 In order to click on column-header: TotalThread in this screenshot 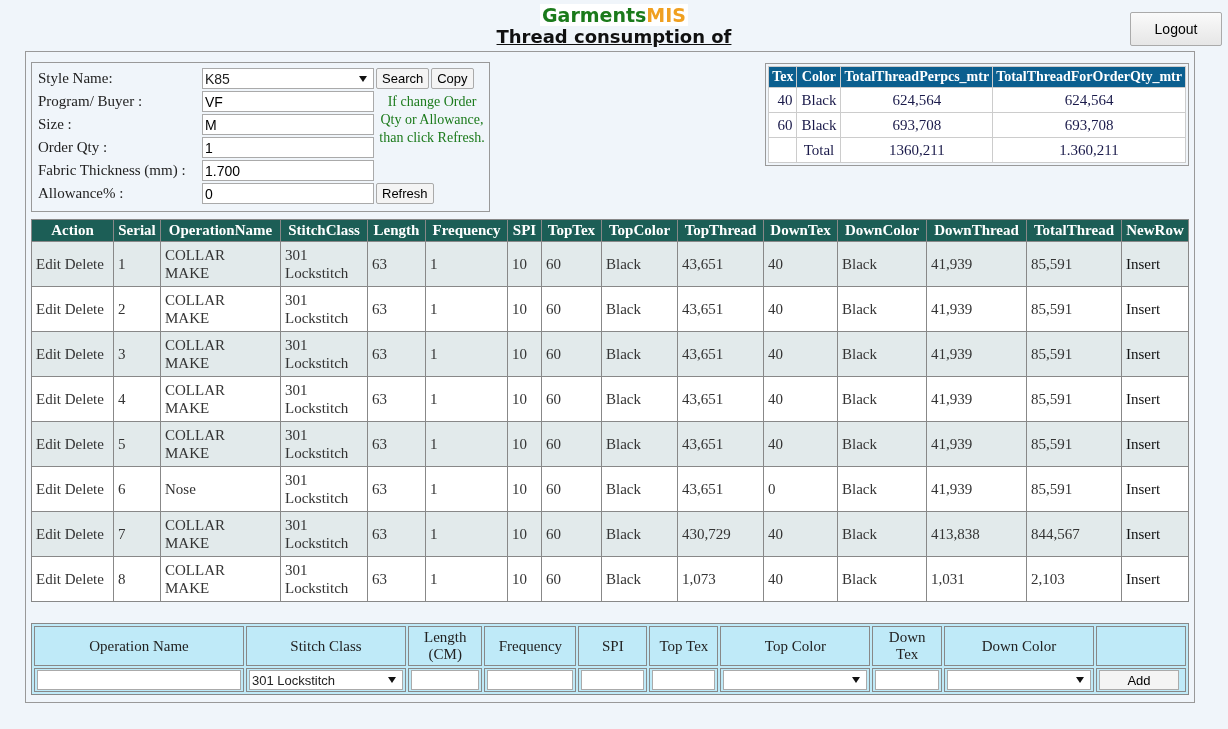, I will do `click(1074, 230)`.